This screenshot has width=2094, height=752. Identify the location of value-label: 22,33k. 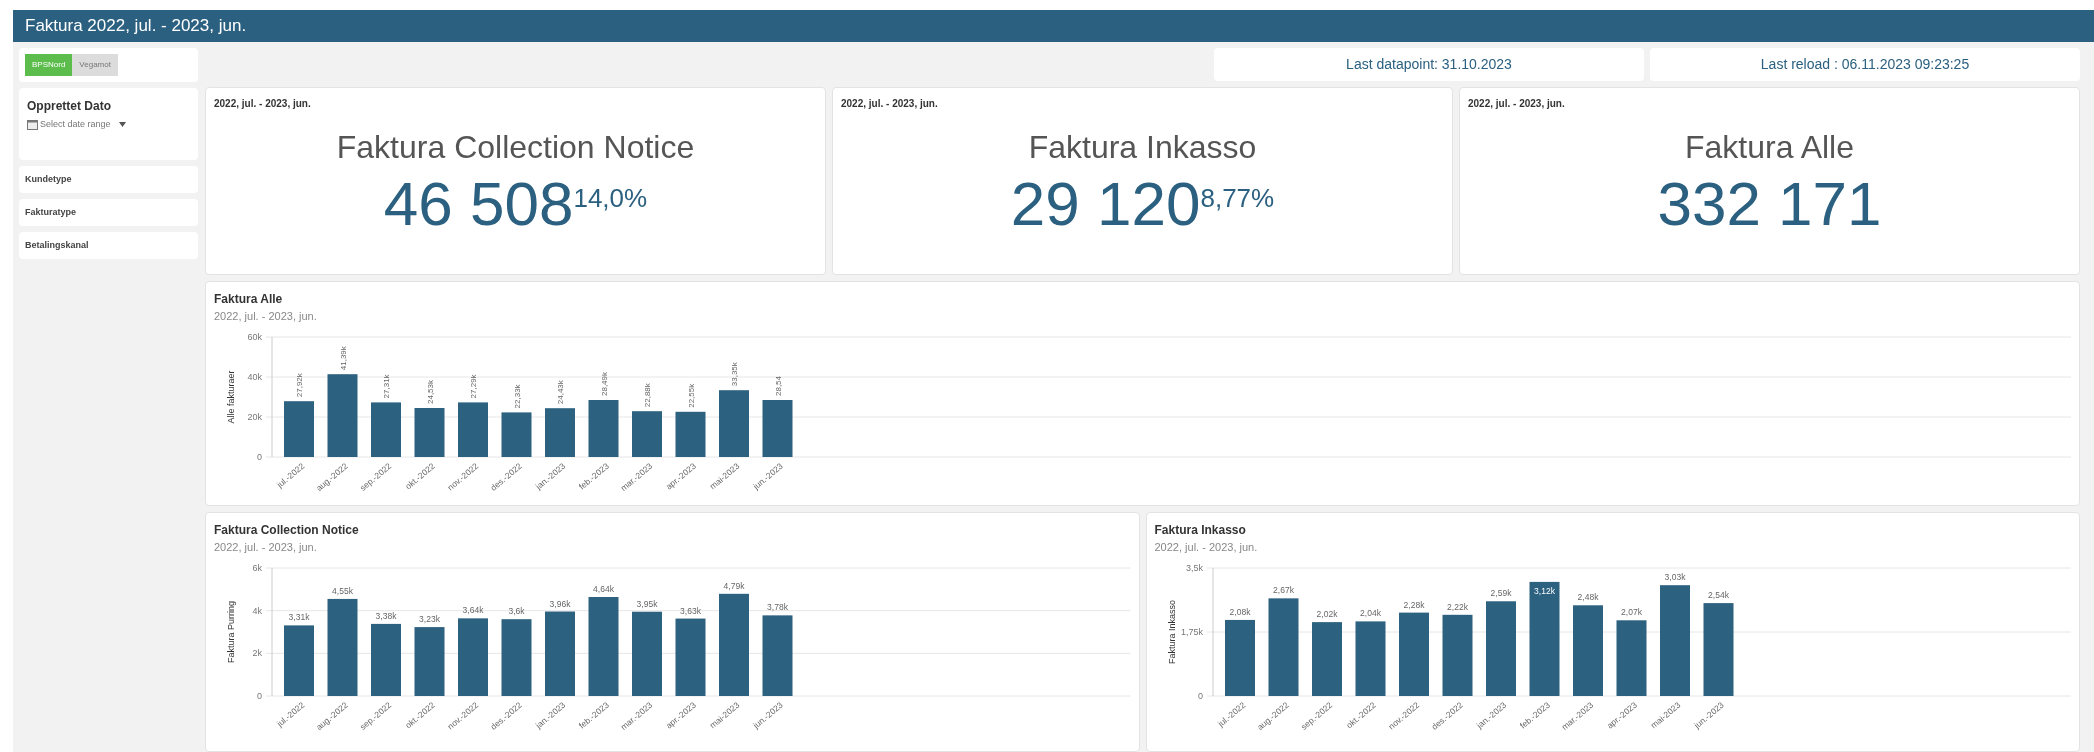
(517, 396).